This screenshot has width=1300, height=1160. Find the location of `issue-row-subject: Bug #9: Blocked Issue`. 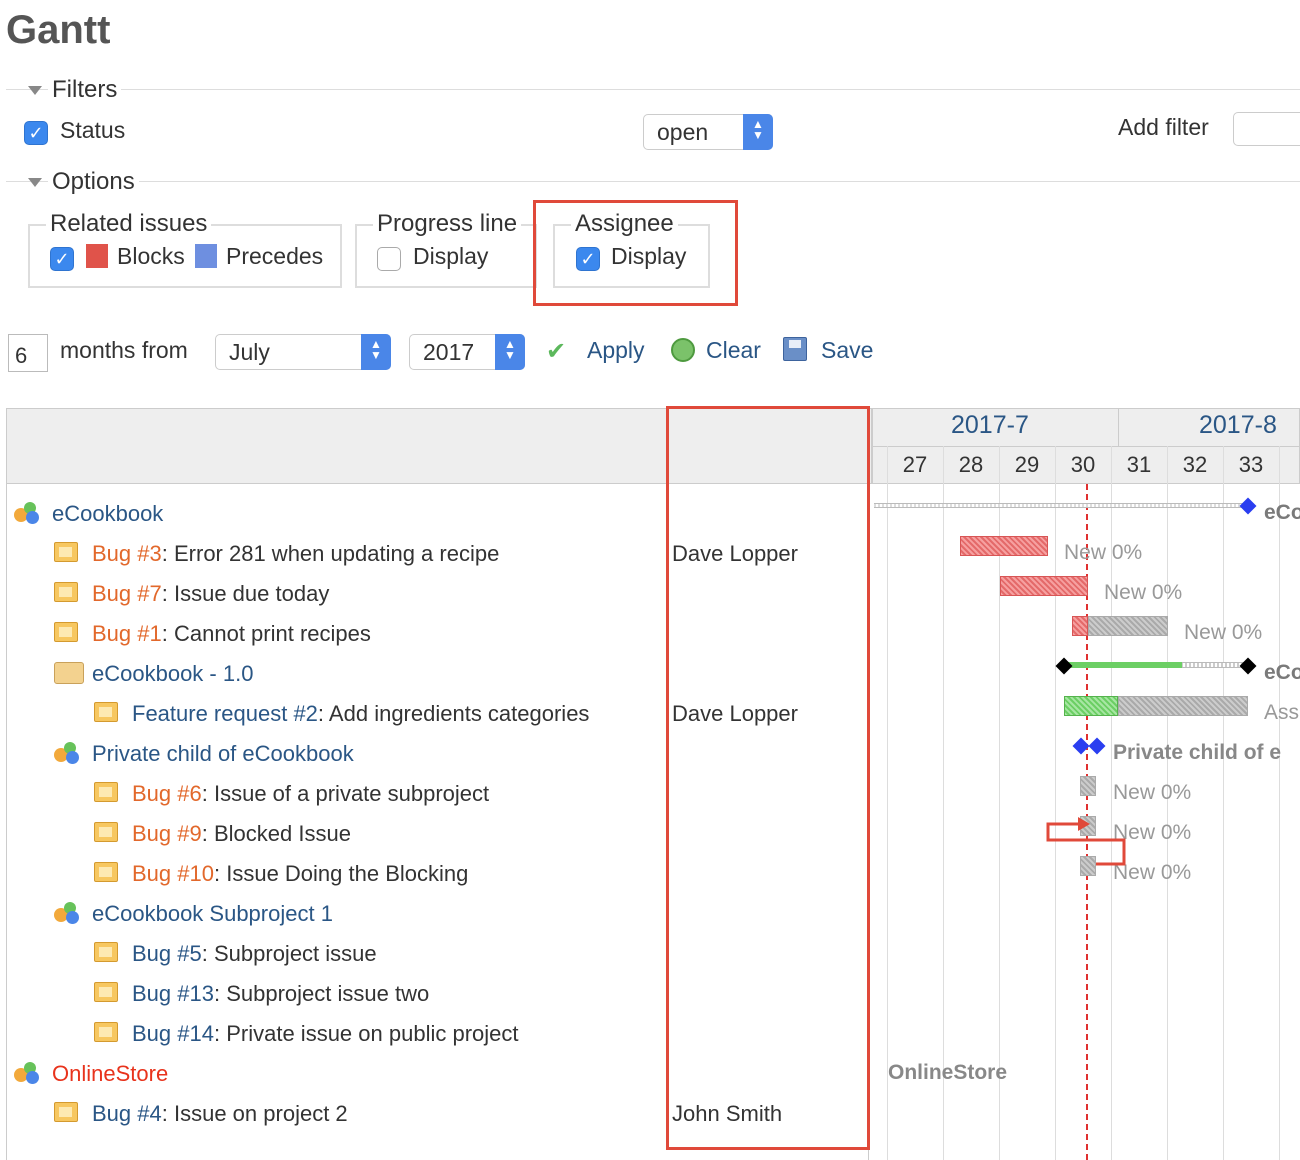

issue-row-subject: Bug #9: Blocked Issue is located at coordinates (241, 833).